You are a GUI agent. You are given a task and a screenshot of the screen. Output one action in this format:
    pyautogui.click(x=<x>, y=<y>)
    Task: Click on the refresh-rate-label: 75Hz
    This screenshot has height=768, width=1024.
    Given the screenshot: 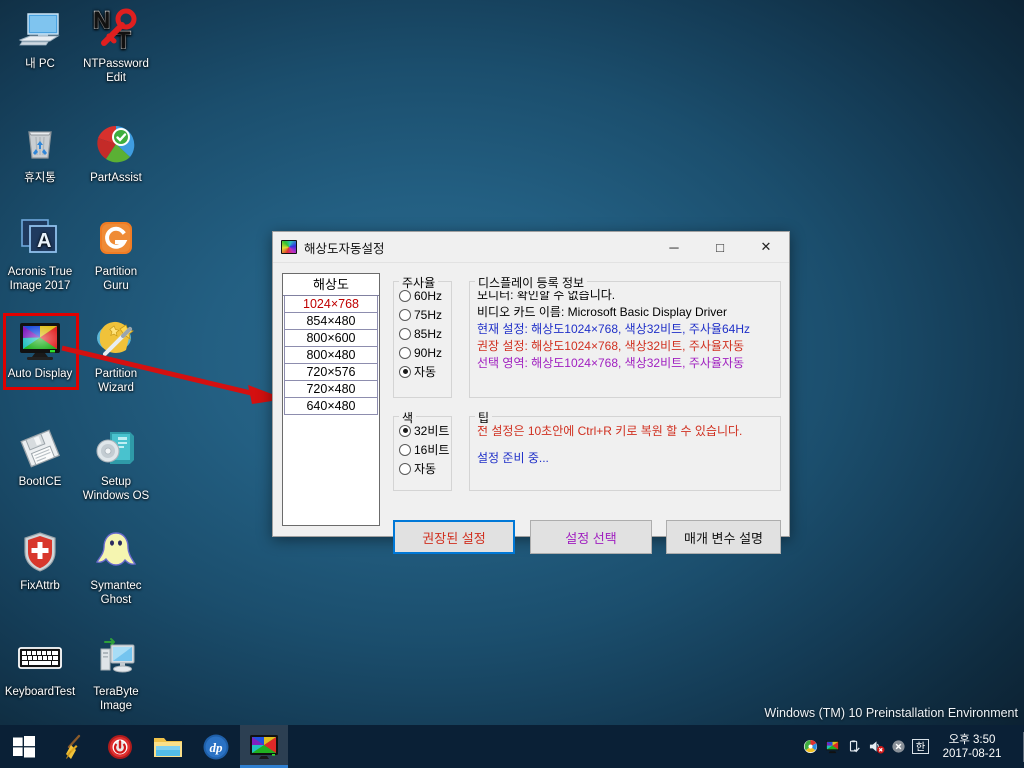 What is the action you would take?
    pyautogui.click(x=428, y=314)
    